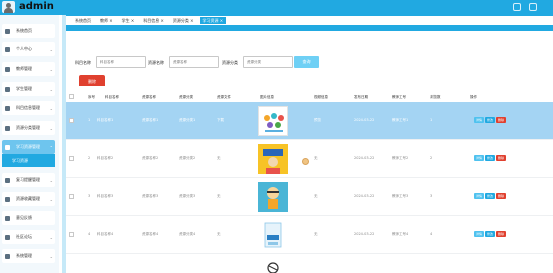 The image size is (553, 273). I want to click on cell-category: 资源分类2, so click(187, 158).